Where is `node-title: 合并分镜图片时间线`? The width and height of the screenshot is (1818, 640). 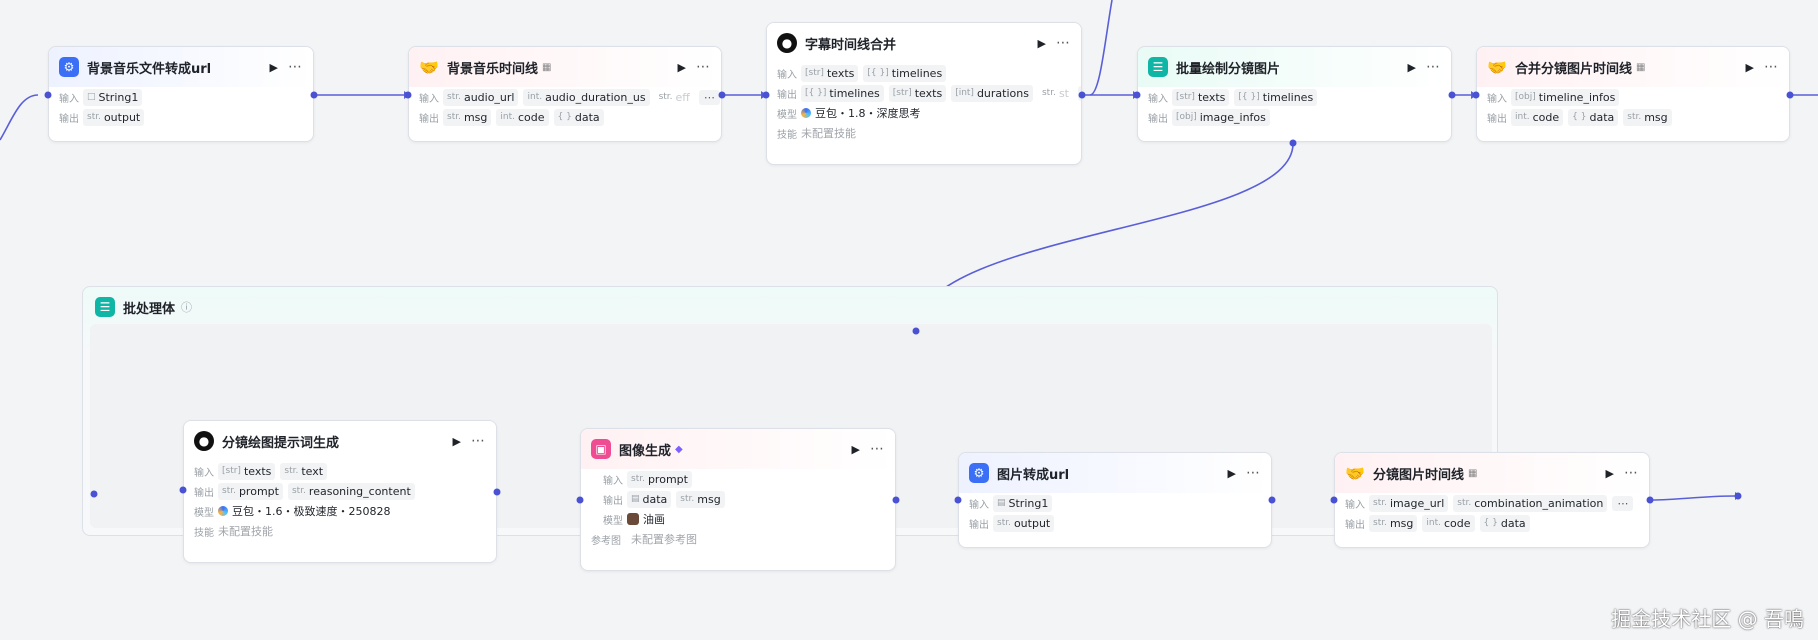
node-title: 合并分镜图片时间线 is located at coordinates (1574, 69).